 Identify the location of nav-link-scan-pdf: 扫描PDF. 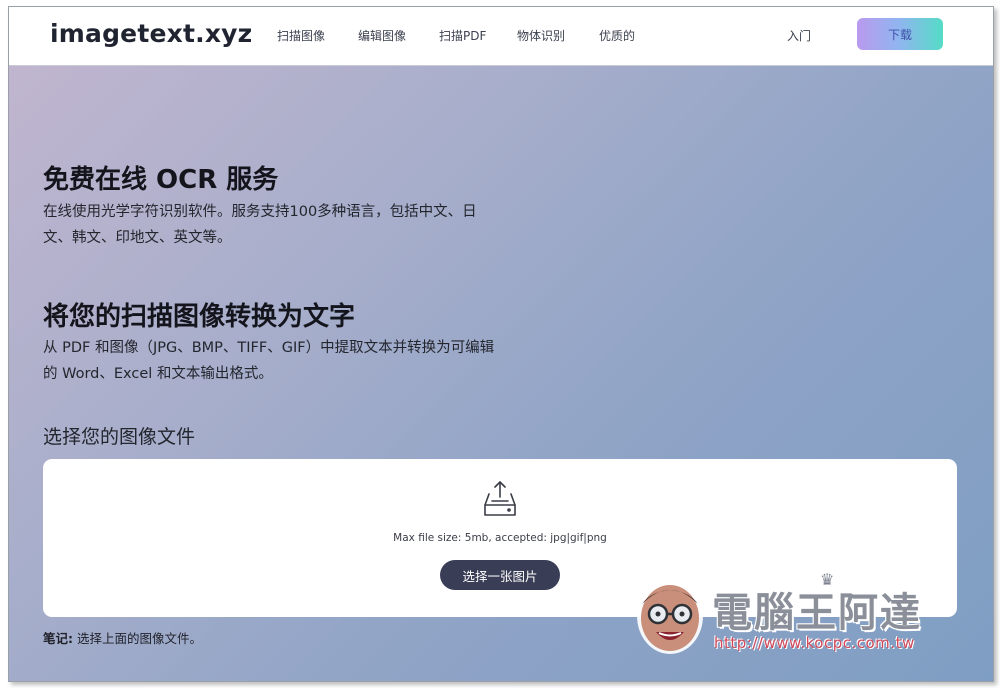
(462, 35).